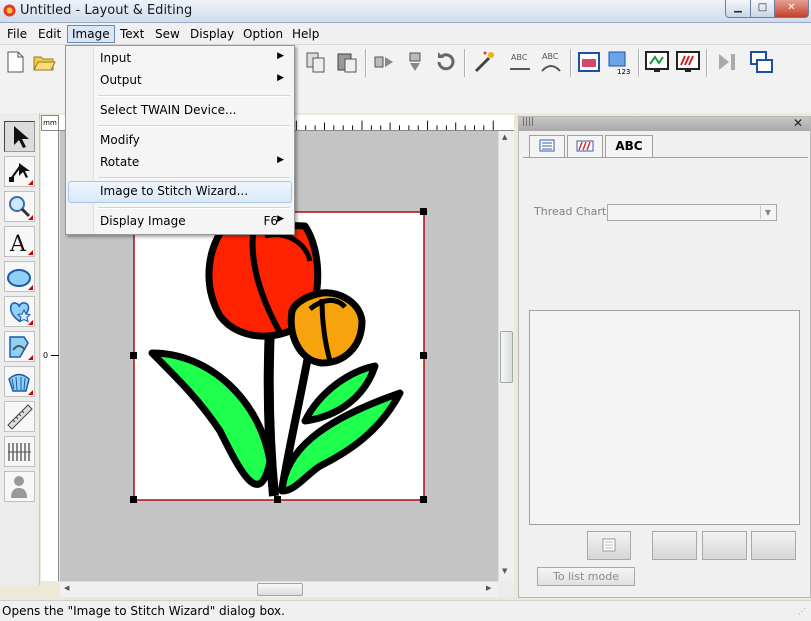 This screenshot has width=811, height=621. What do you see at coordinates (415, 62) in the screenshot?
I see `mirror-vertical-icon` at bounding box center [415, 62].